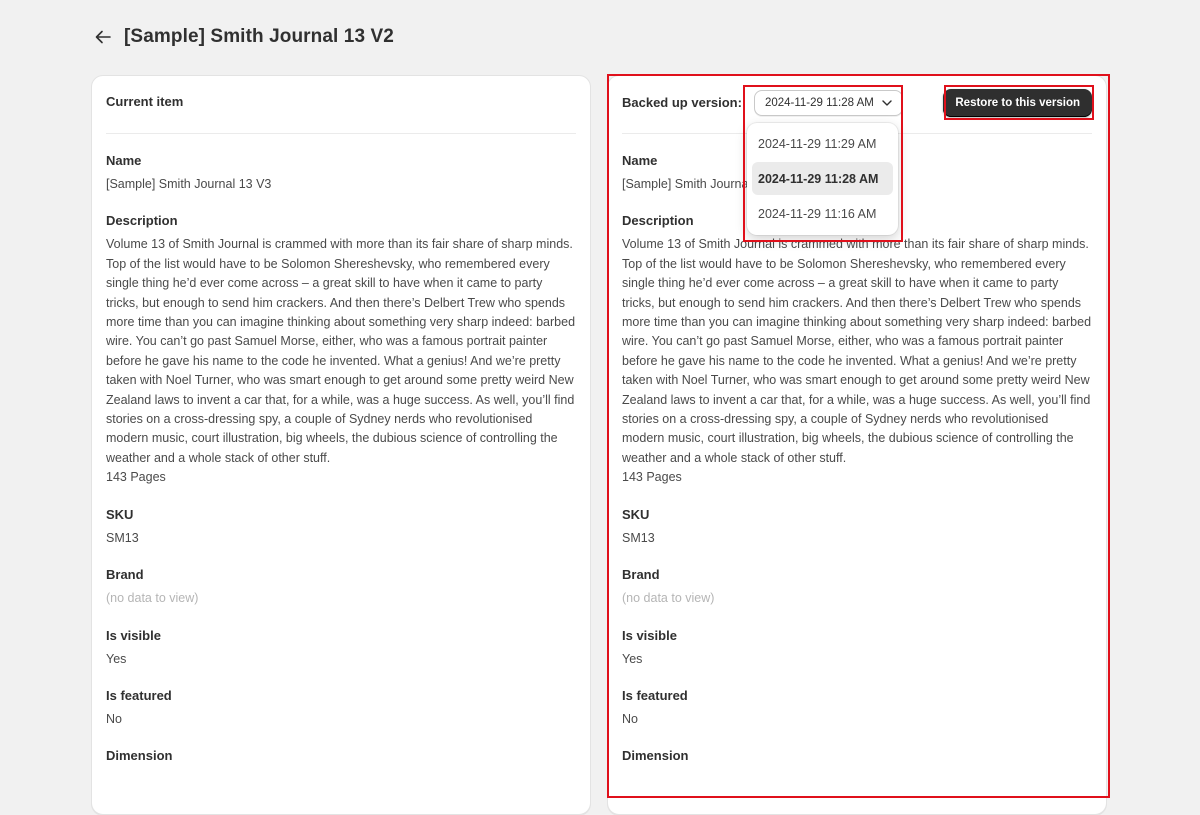 The height and width of the screenshot is (815, 1200). What do you see at coordinates (145, 101) in the screenshot?
I see `current-item-heading: Current item` at bounding box center [145, 101].